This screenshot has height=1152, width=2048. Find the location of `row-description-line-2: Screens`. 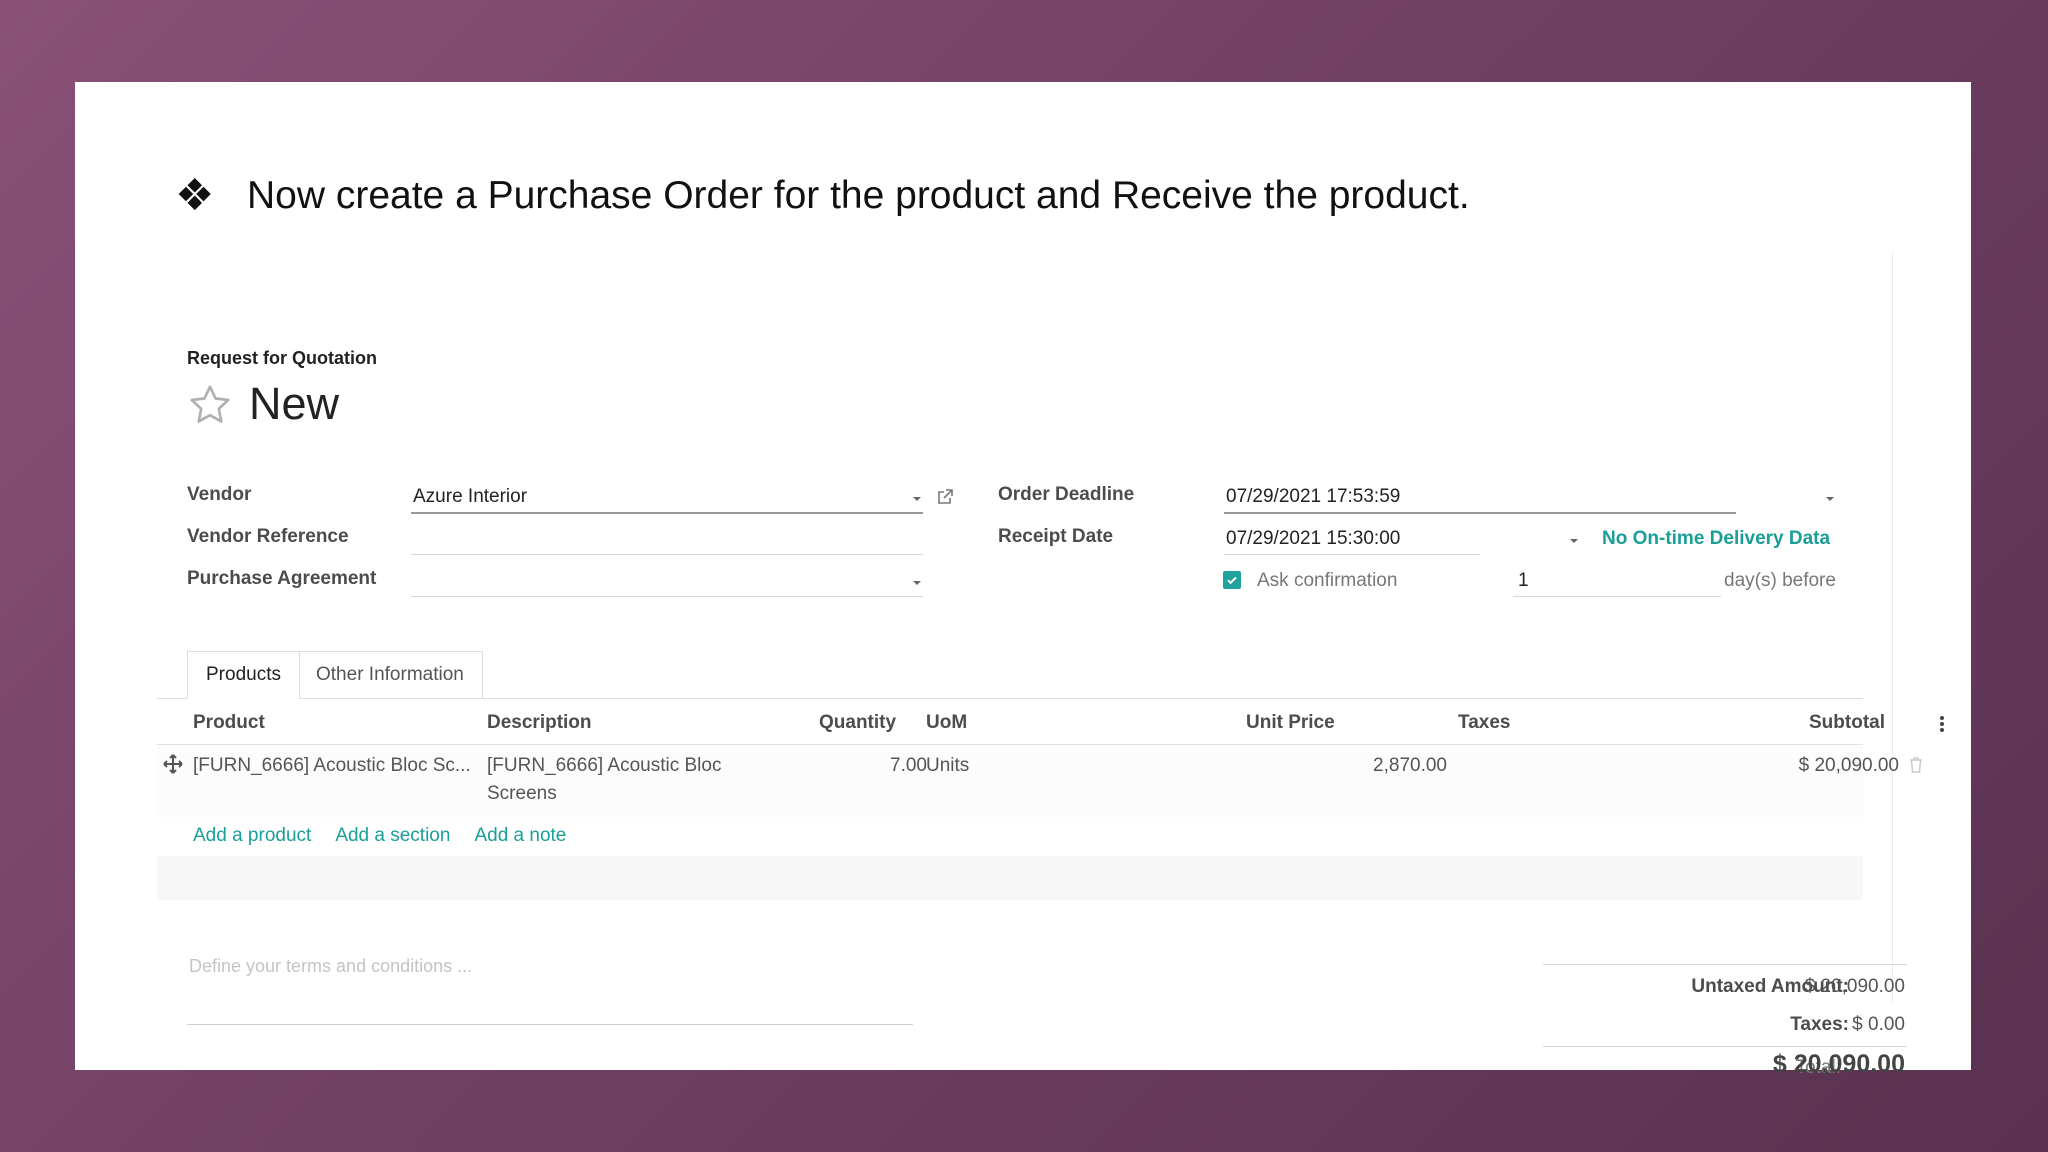

row-description-line-2: Screens is located at coordinates (522, 794).